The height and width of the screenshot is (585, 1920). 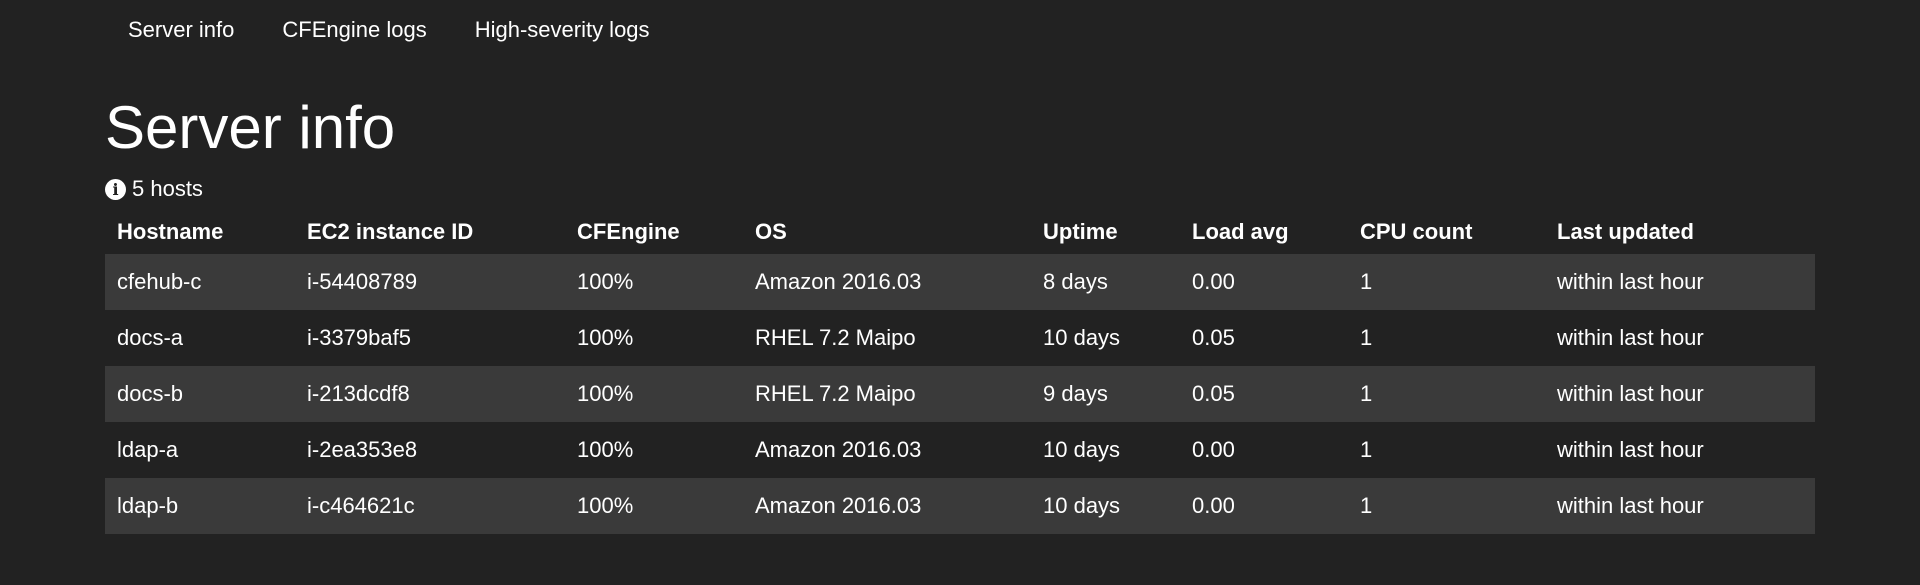 What do you see at coordinates (1075, 281) in the screenshot?
I see `cell-uptime: 8 days` at bounding box center [1075, 281].